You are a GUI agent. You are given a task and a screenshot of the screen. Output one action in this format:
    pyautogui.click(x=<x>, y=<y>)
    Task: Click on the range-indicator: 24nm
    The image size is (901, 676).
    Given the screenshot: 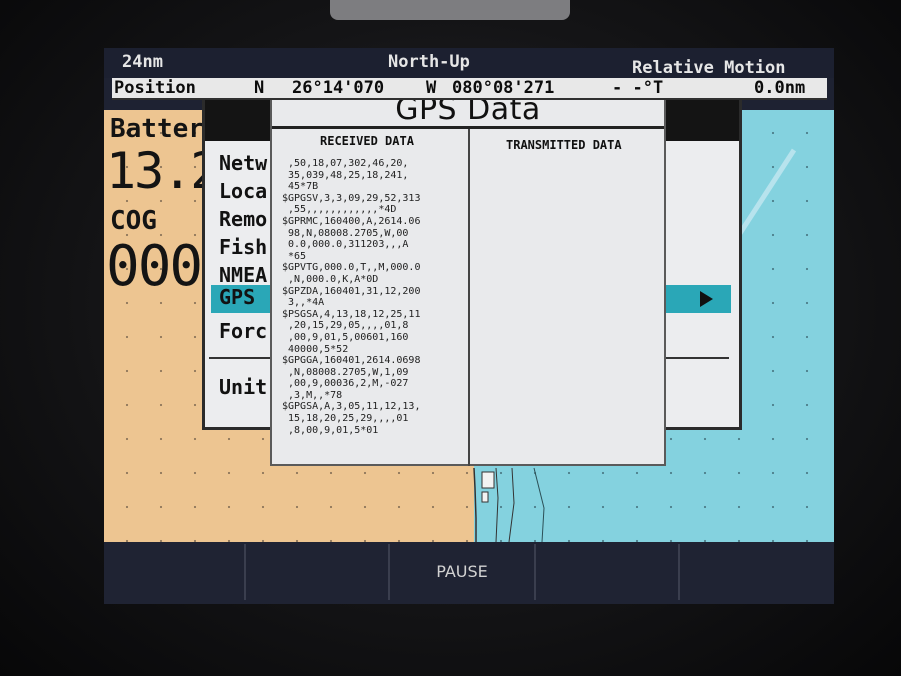 What is the action you would take?
    pyautogui.click(x=142, y=62)
    